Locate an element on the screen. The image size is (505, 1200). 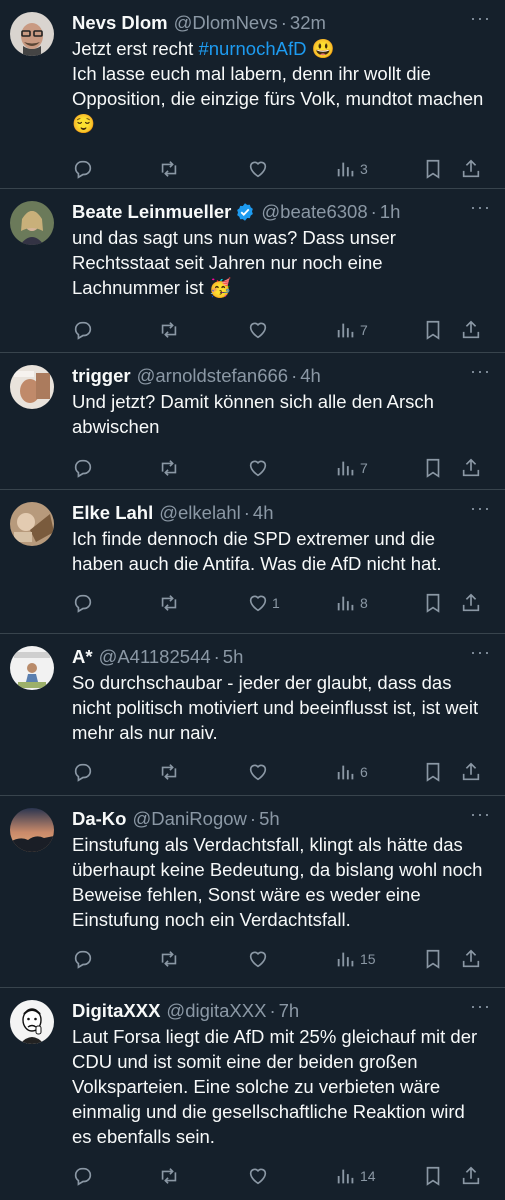
author-handle: @elkelahl is located at coordinates (200, 513).